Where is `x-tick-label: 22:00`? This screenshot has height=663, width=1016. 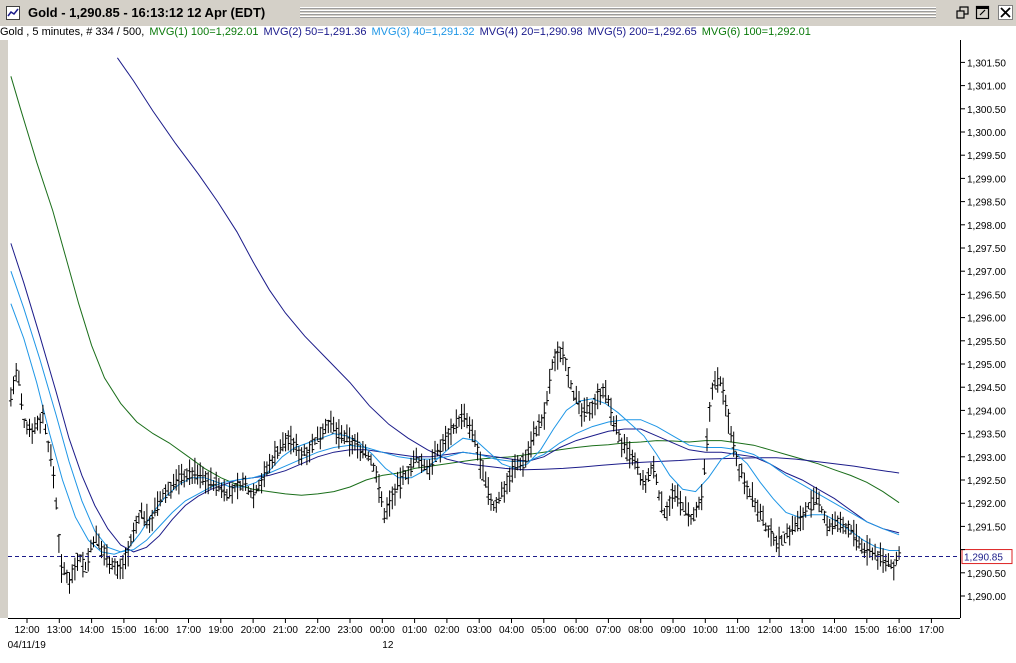
x-tick-label: 22:00 is located at coordinates (317, 630).